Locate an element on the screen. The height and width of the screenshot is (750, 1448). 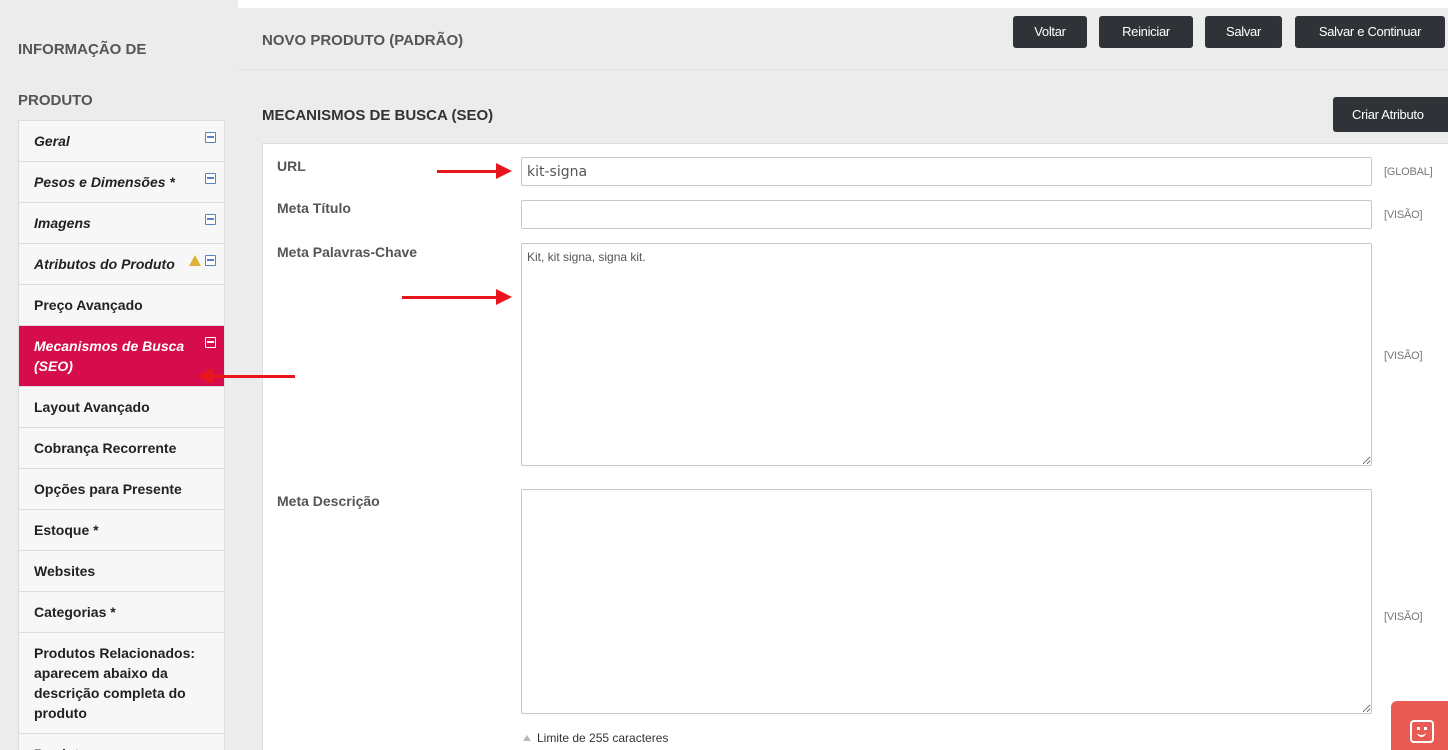
back-button: Voltar is located at coordinates (1050, 32).